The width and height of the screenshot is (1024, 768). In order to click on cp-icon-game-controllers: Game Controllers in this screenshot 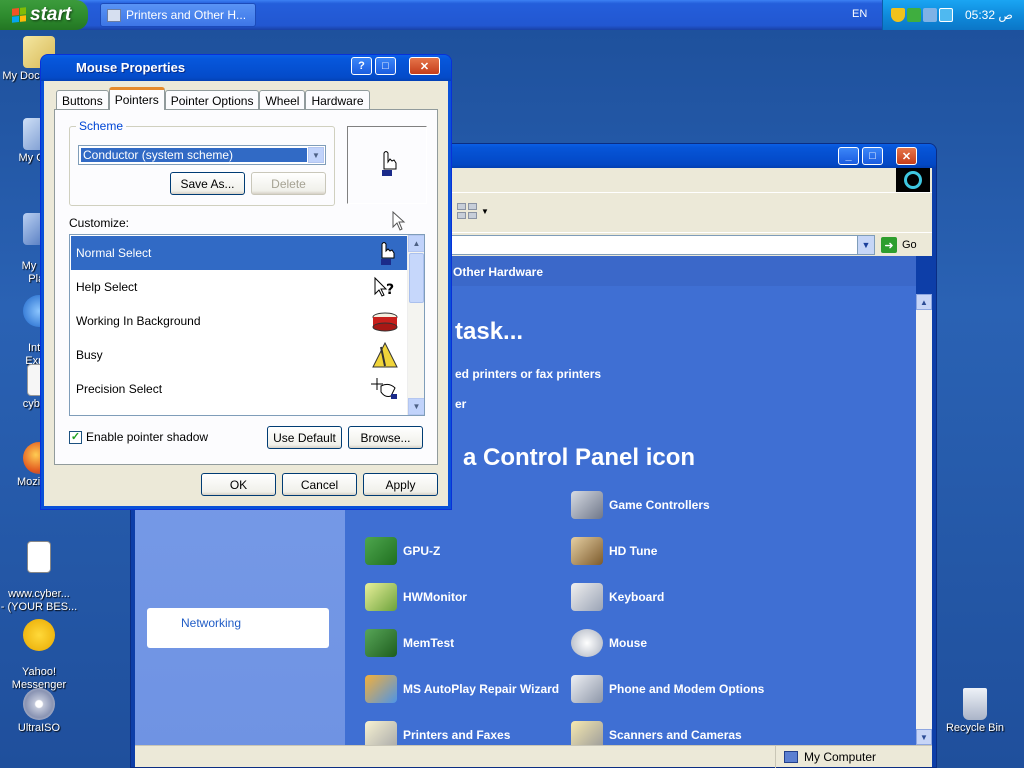, I will do `click(640, 505)`.